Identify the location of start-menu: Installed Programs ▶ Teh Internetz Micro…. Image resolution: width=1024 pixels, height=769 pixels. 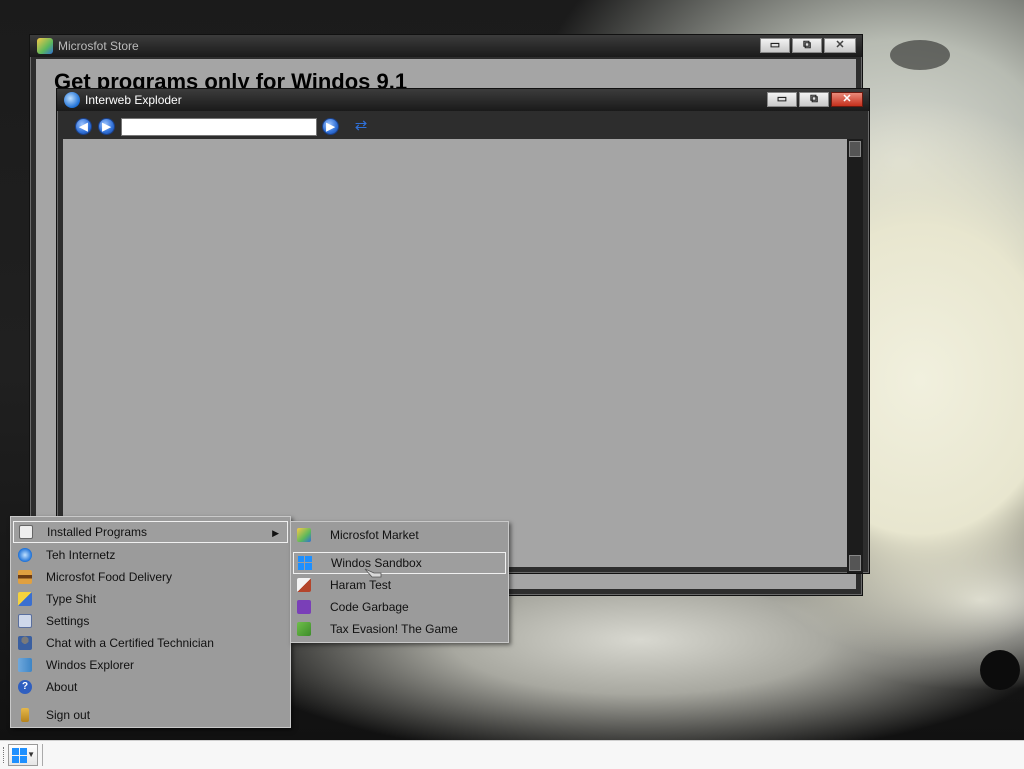
(150, 622).